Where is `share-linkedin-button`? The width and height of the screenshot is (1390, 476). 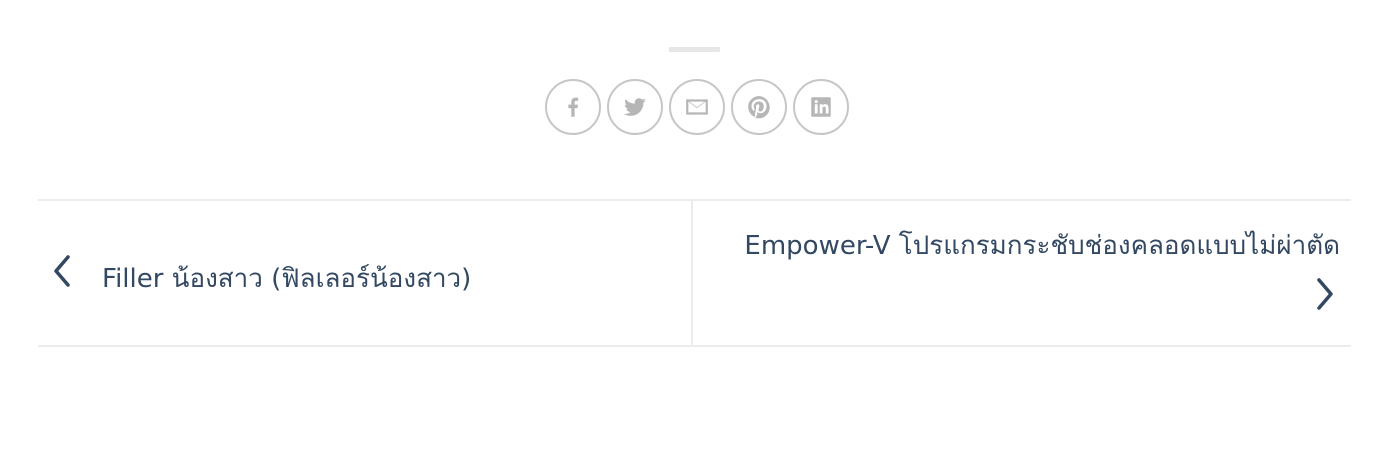
share-linkedin-button is located at coordinates (821, 107).